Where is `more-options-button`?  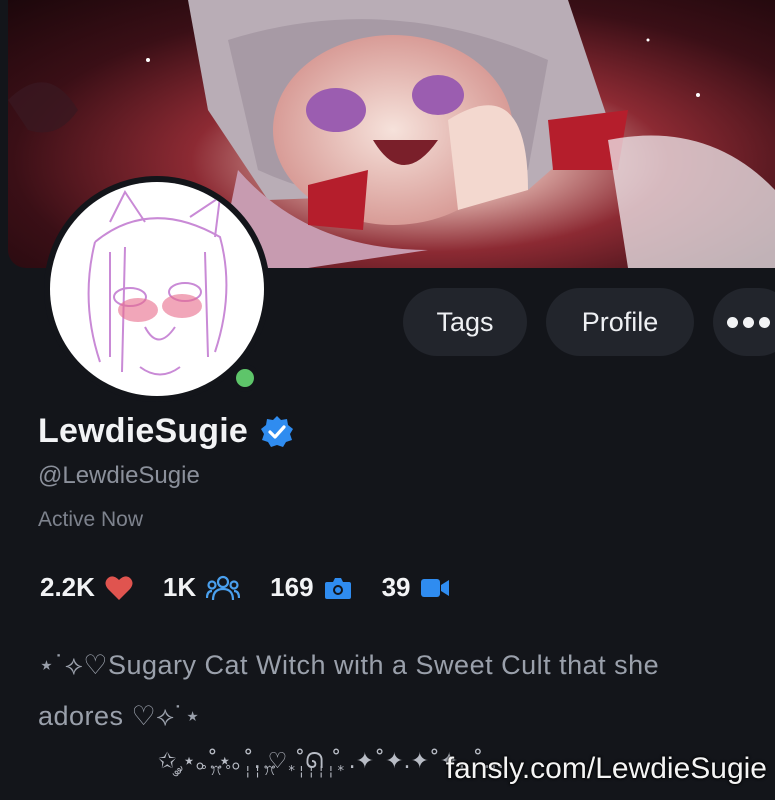
more-options-button is located at coordinates (744, 322).